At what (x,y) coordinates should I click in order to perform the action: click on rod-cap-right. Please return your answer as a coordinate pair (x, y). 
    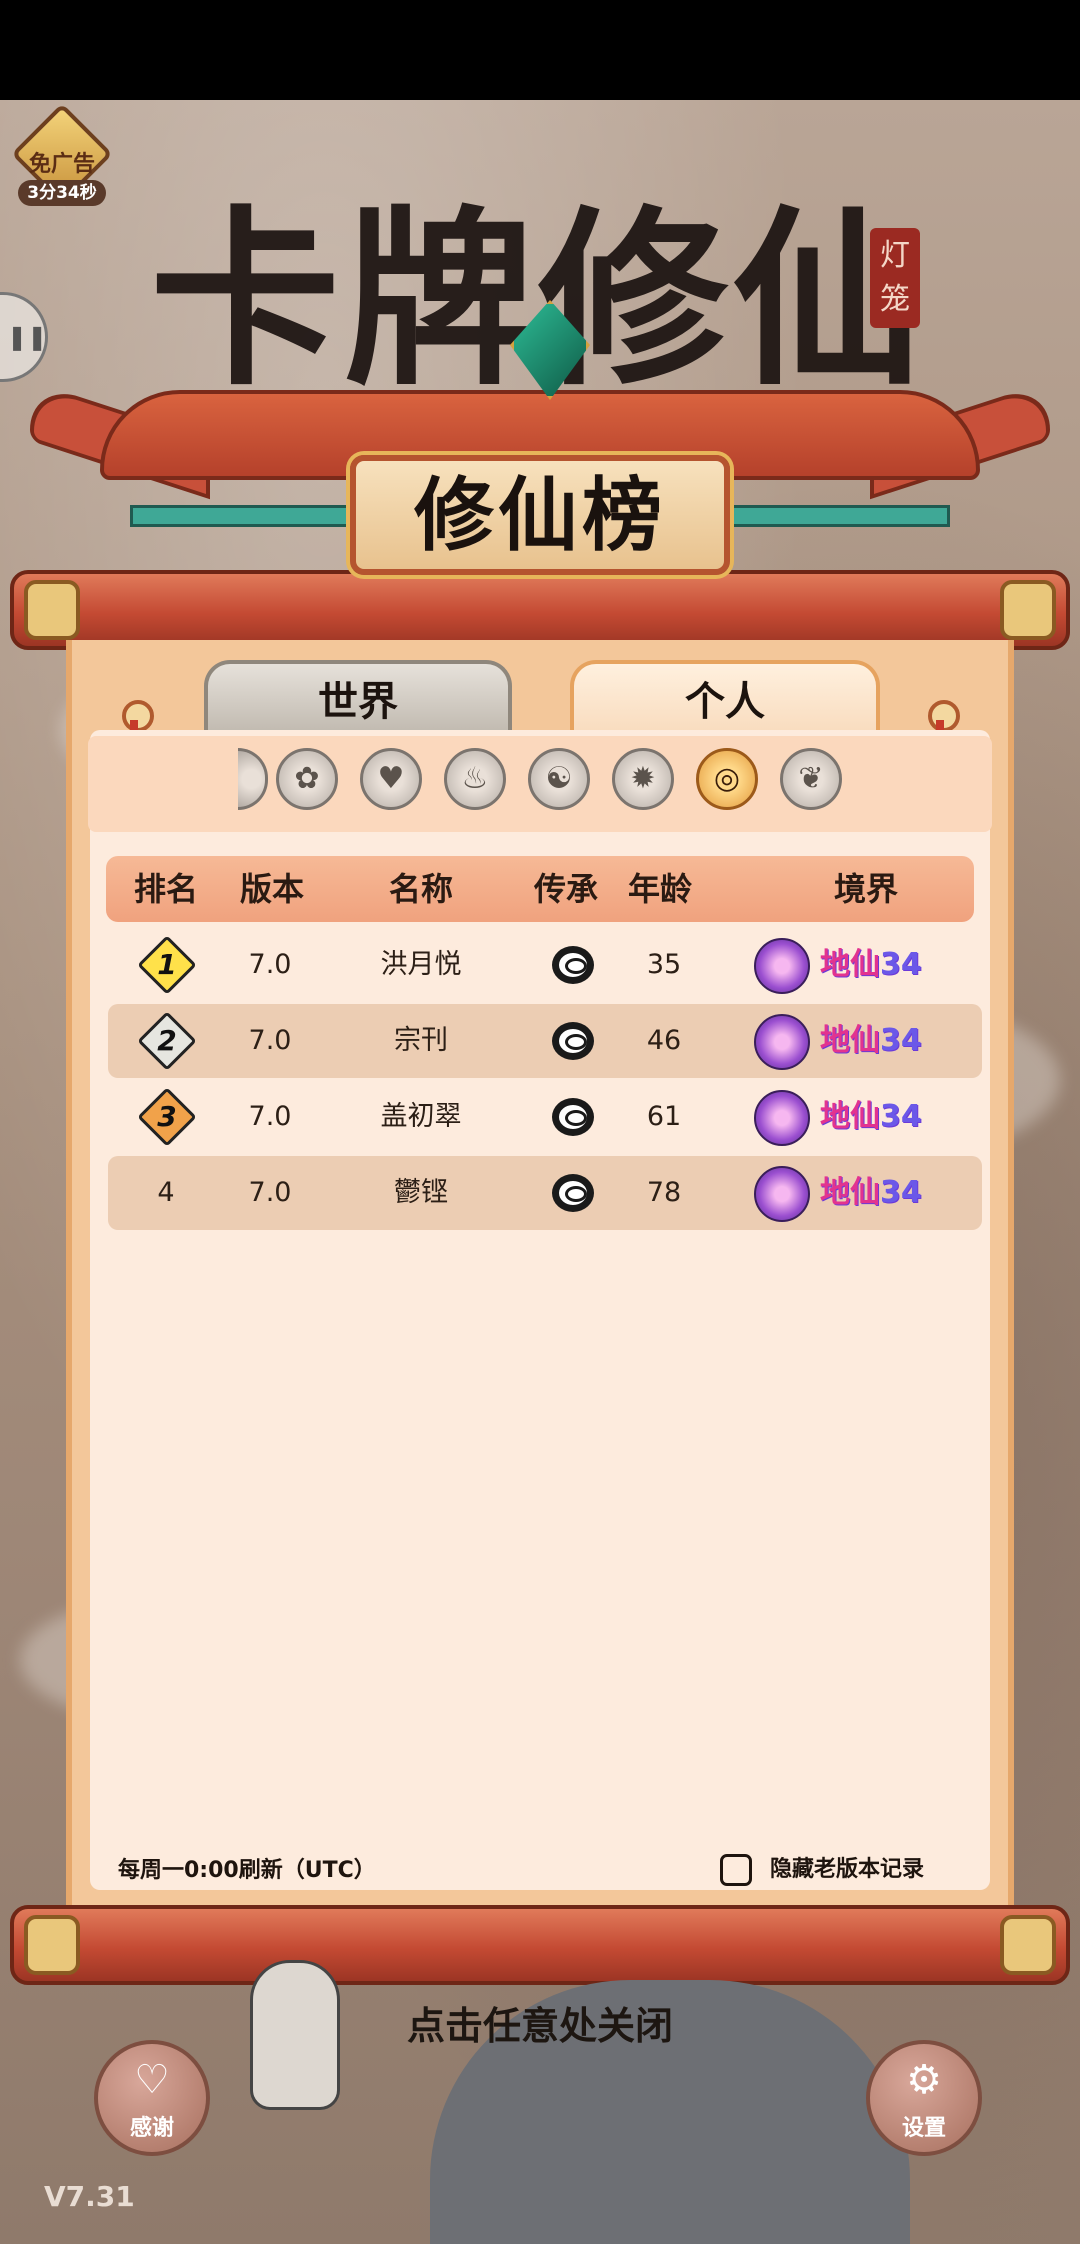
    Looking at the image, I should click on (1028, 610).